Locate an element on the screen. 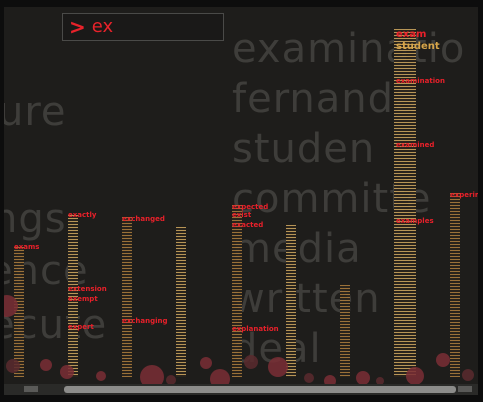  background-word: media is located at coordinates (297, 249).